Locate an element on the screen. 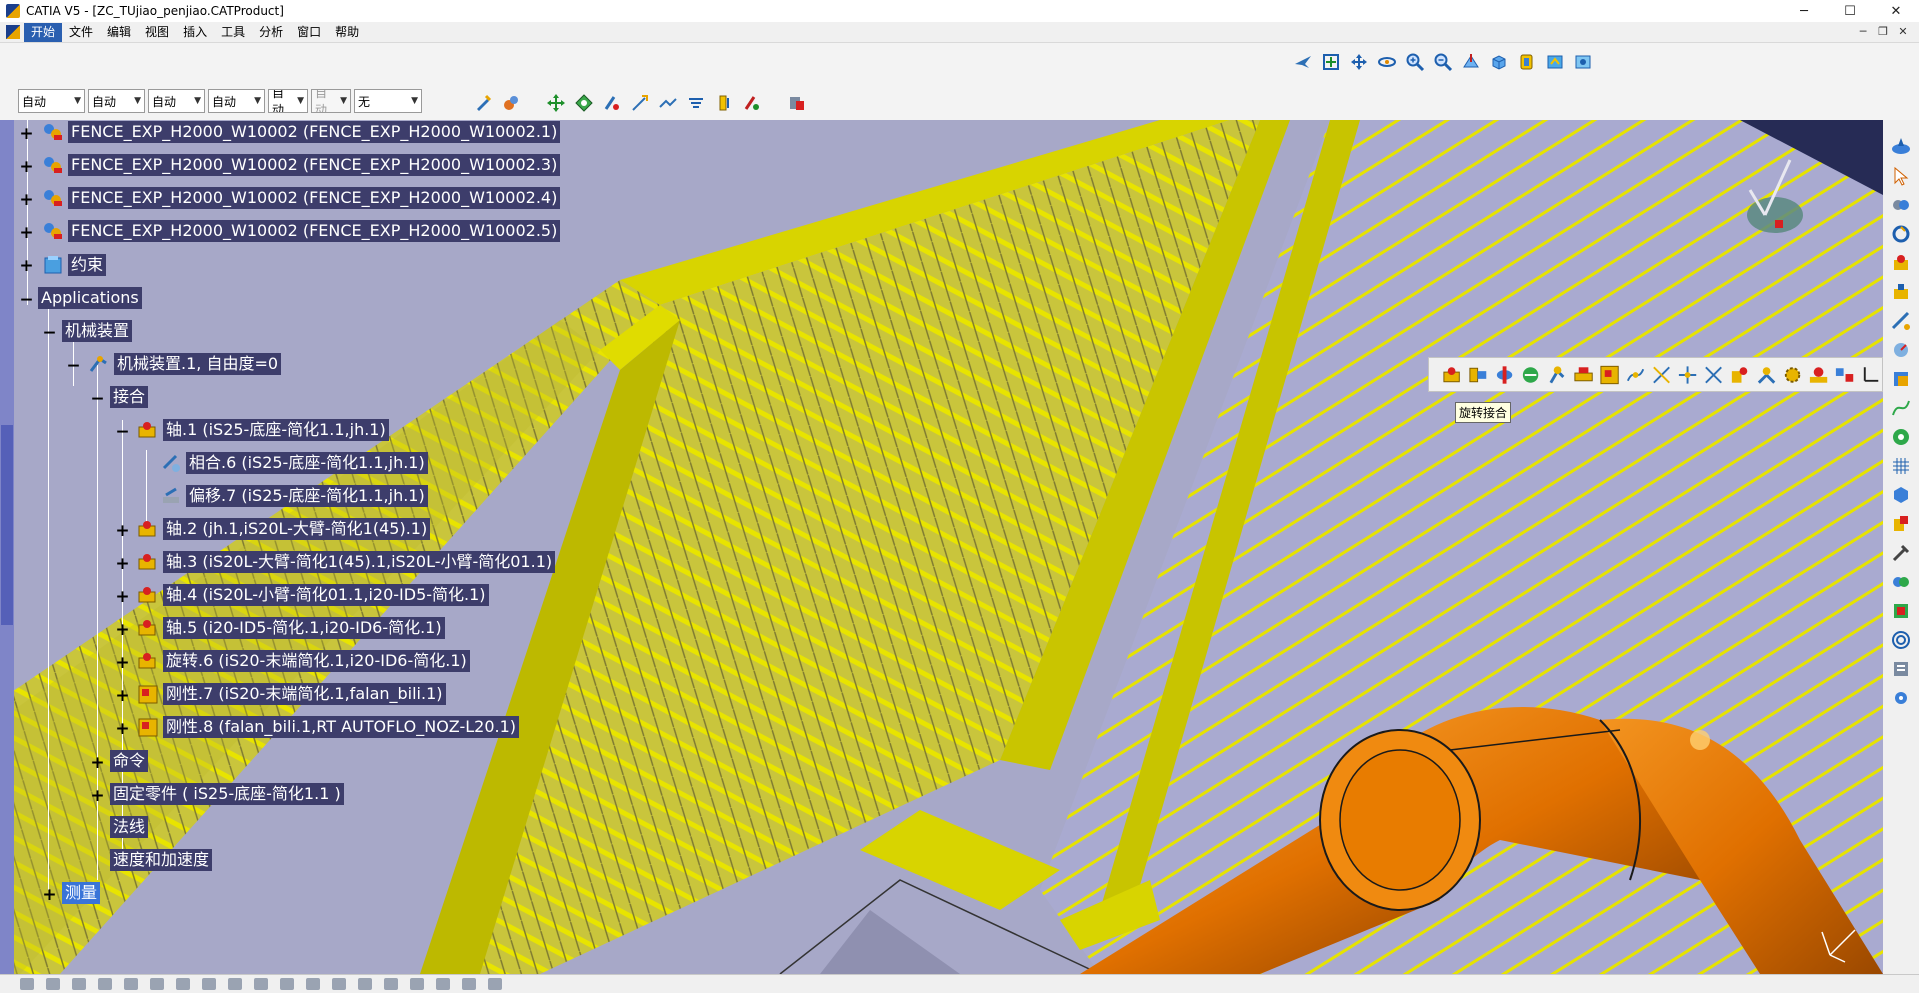 This screenshot has height=993, width=1919. tree-node-laws: 法线 is located at coordinates (129, 827).